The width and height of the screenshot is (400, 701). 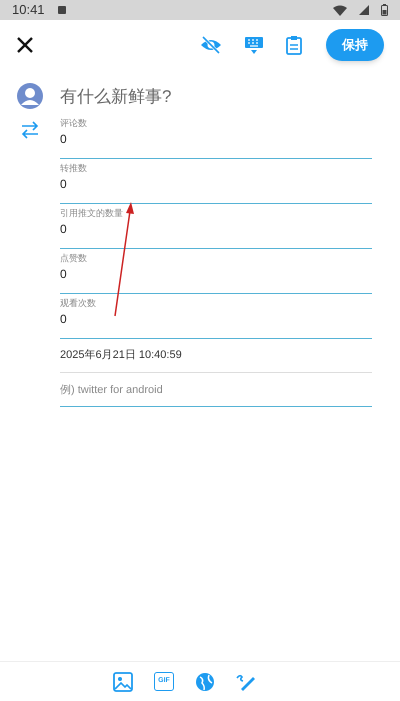 I want to click on notification-icon, so click(x=61, y=10).